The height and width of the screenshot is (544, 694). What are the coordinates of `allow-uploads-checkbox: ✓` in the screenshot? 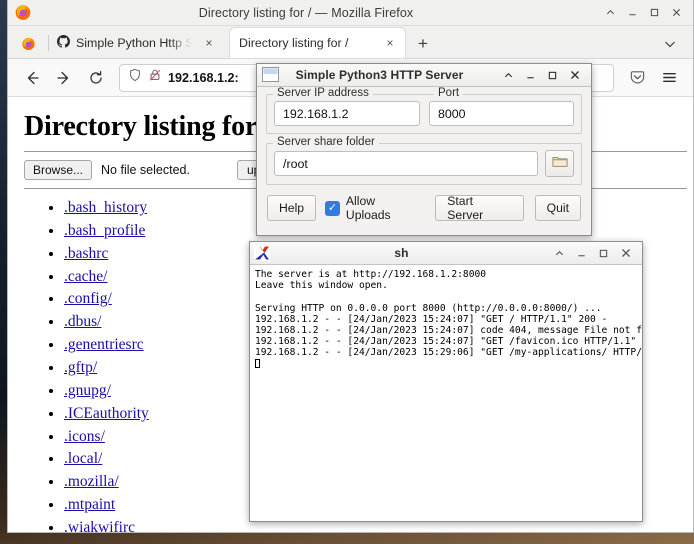 It's located at (332, 208).